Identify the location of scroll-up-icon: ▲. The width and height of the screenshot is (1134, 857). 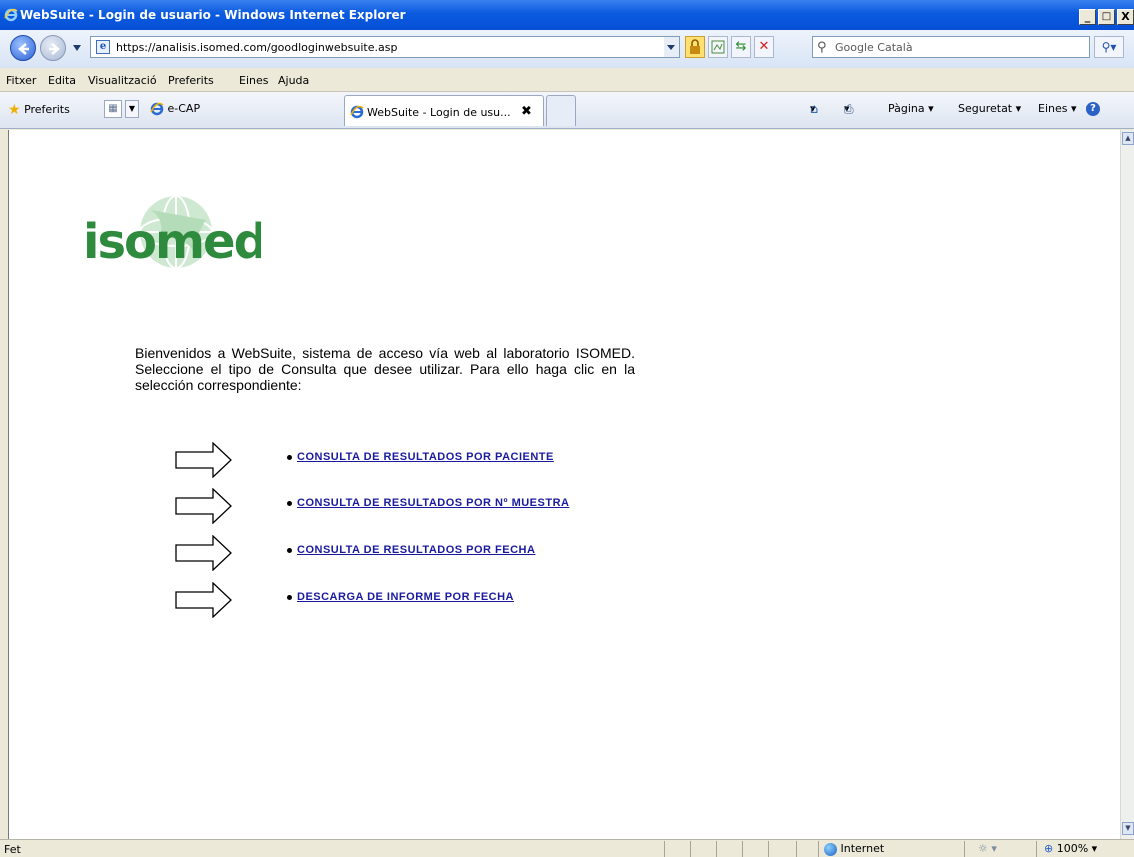
(1128, 138).